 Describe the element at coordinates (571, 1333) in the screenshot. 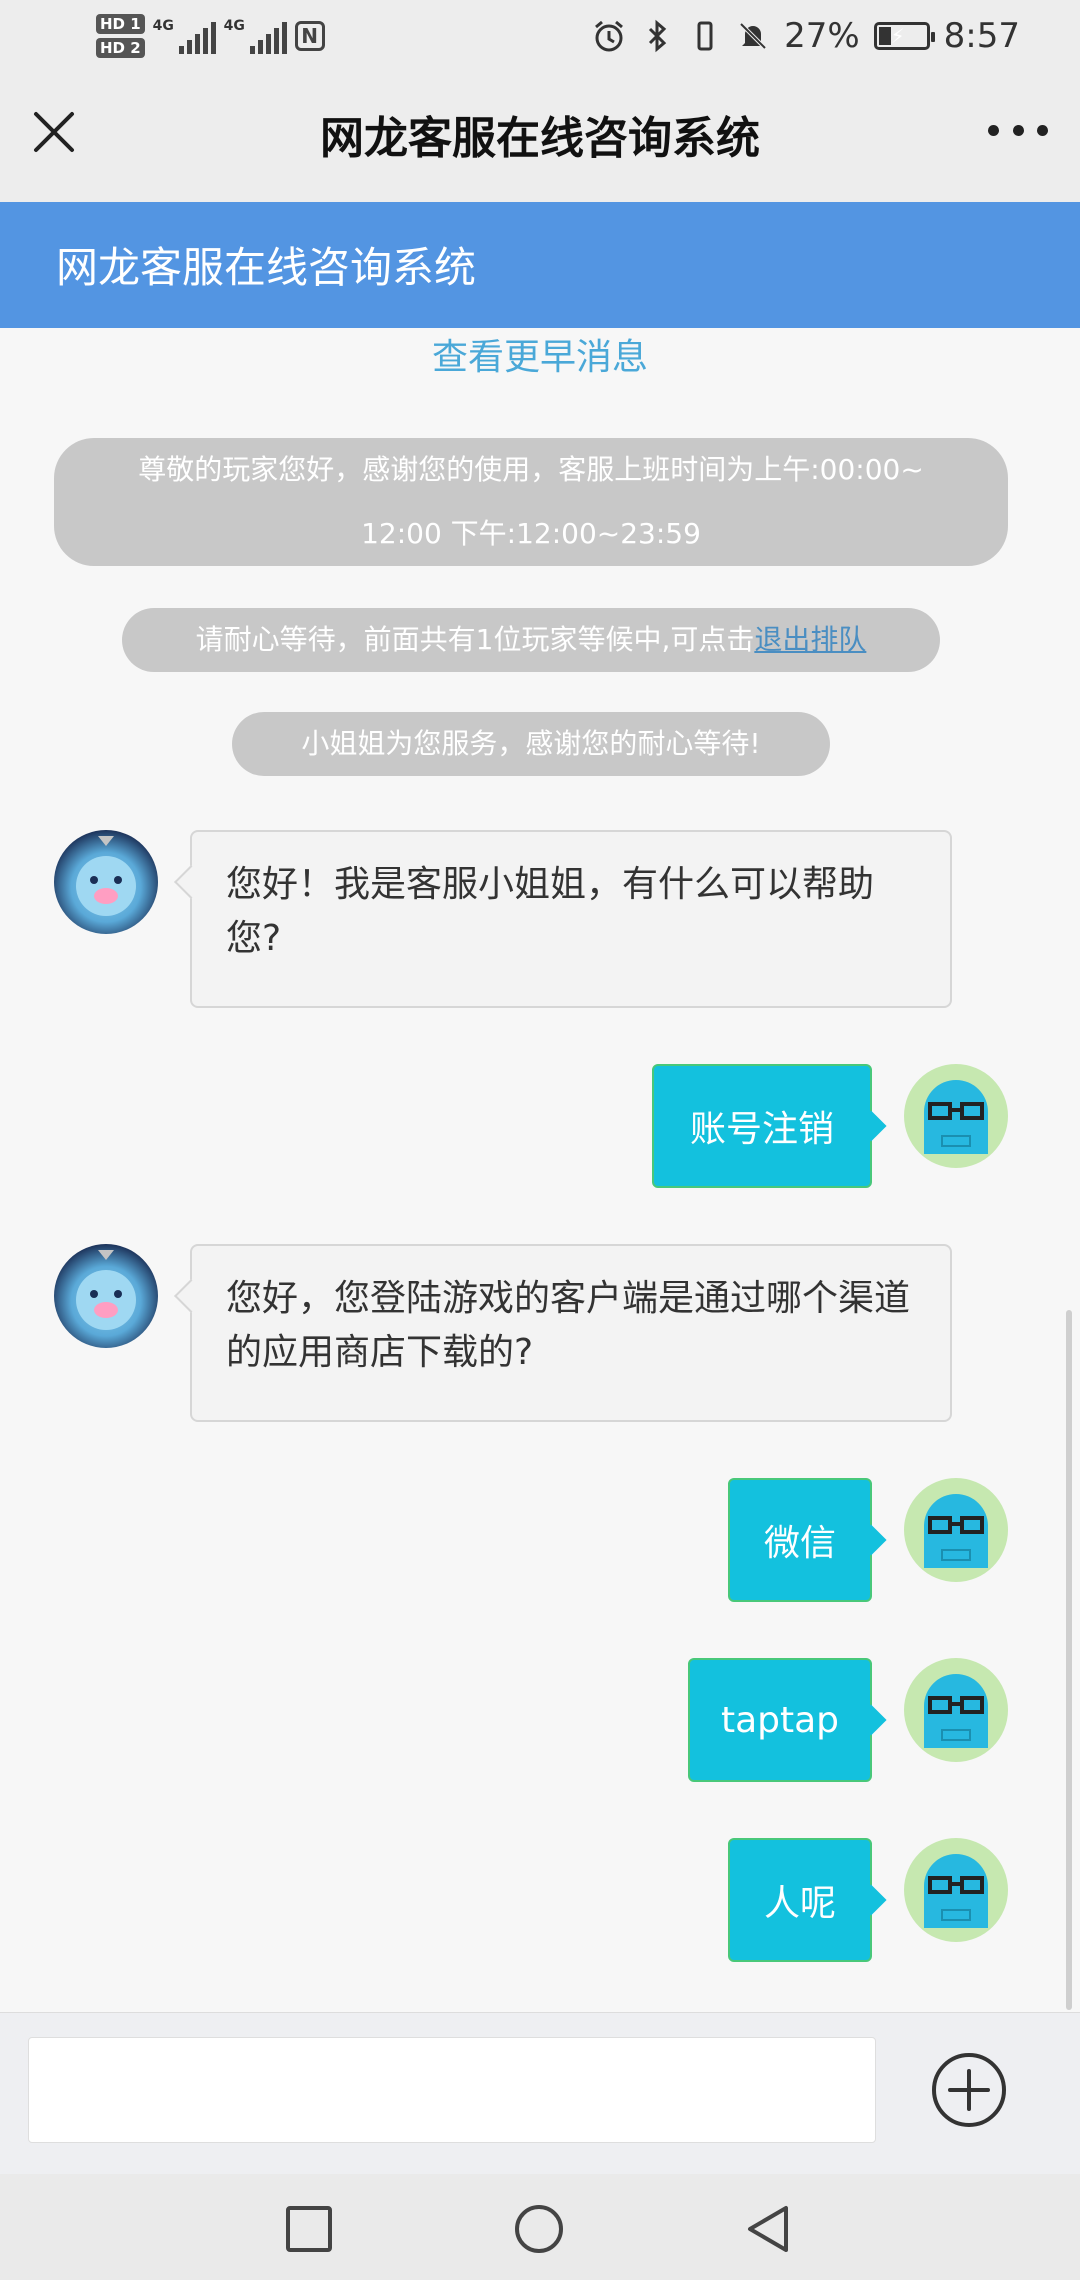

I see `agent-message-bubble: 您好，您登陆游戏的客户端是通过哪个渠道的应用商店下载的?` at that location.